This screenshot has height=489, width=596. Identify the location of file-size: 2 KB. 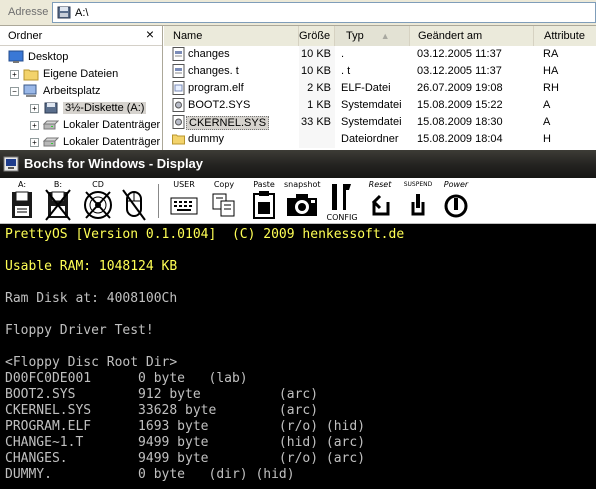
(319, 88).